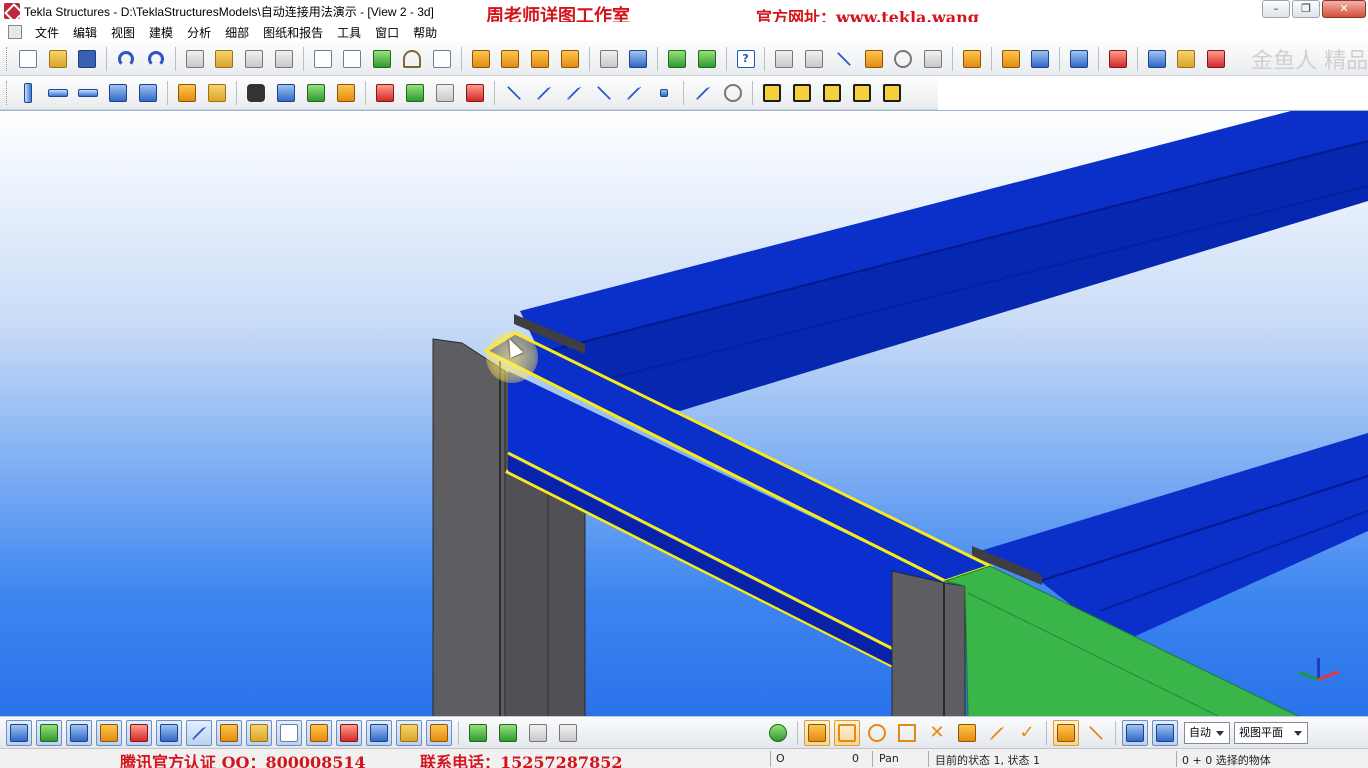 This screenshot has height=768, width=1368. I want to click on dimension-button, so click(784, 59).